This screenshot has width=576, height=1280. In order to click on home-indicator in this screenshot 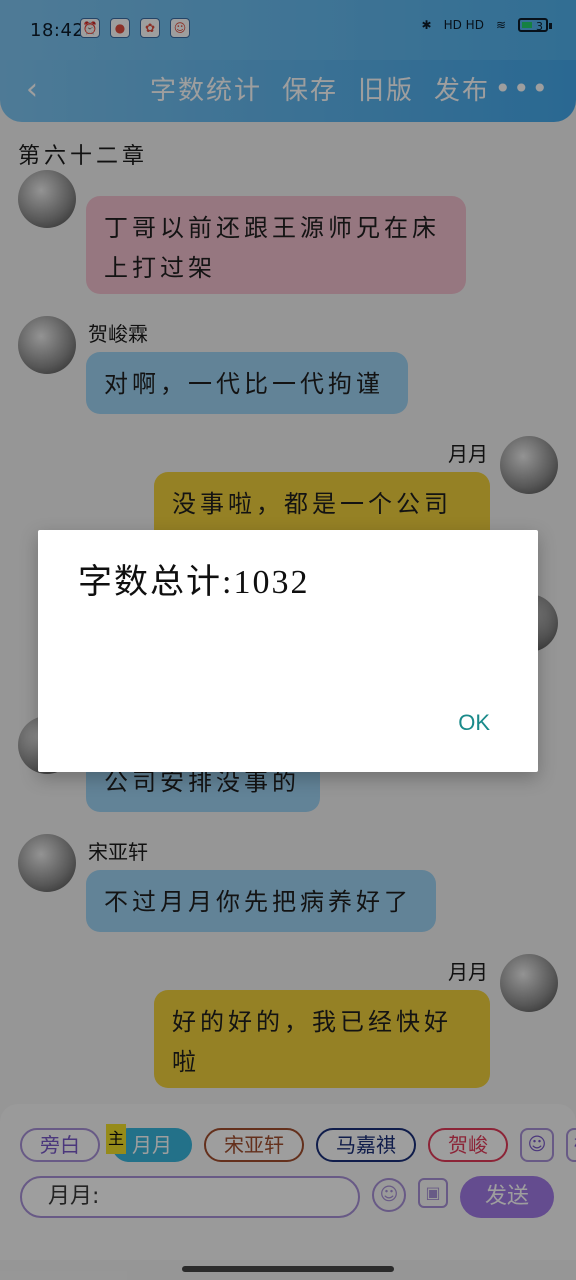, I will do `click(288, 1269)`.